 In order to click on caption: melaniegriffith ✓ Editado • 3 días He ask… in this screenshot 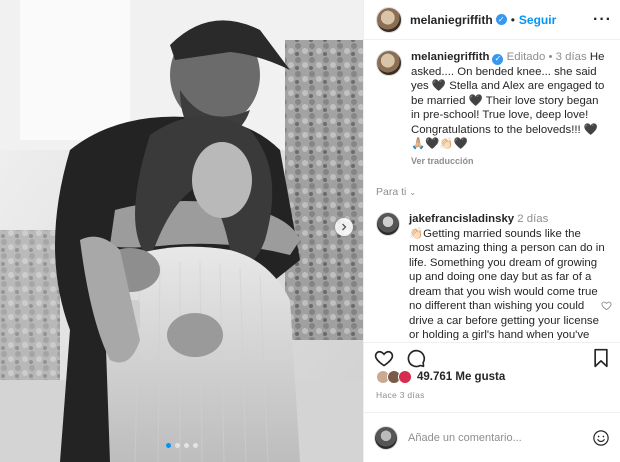, I will do `click(492, 109)`.